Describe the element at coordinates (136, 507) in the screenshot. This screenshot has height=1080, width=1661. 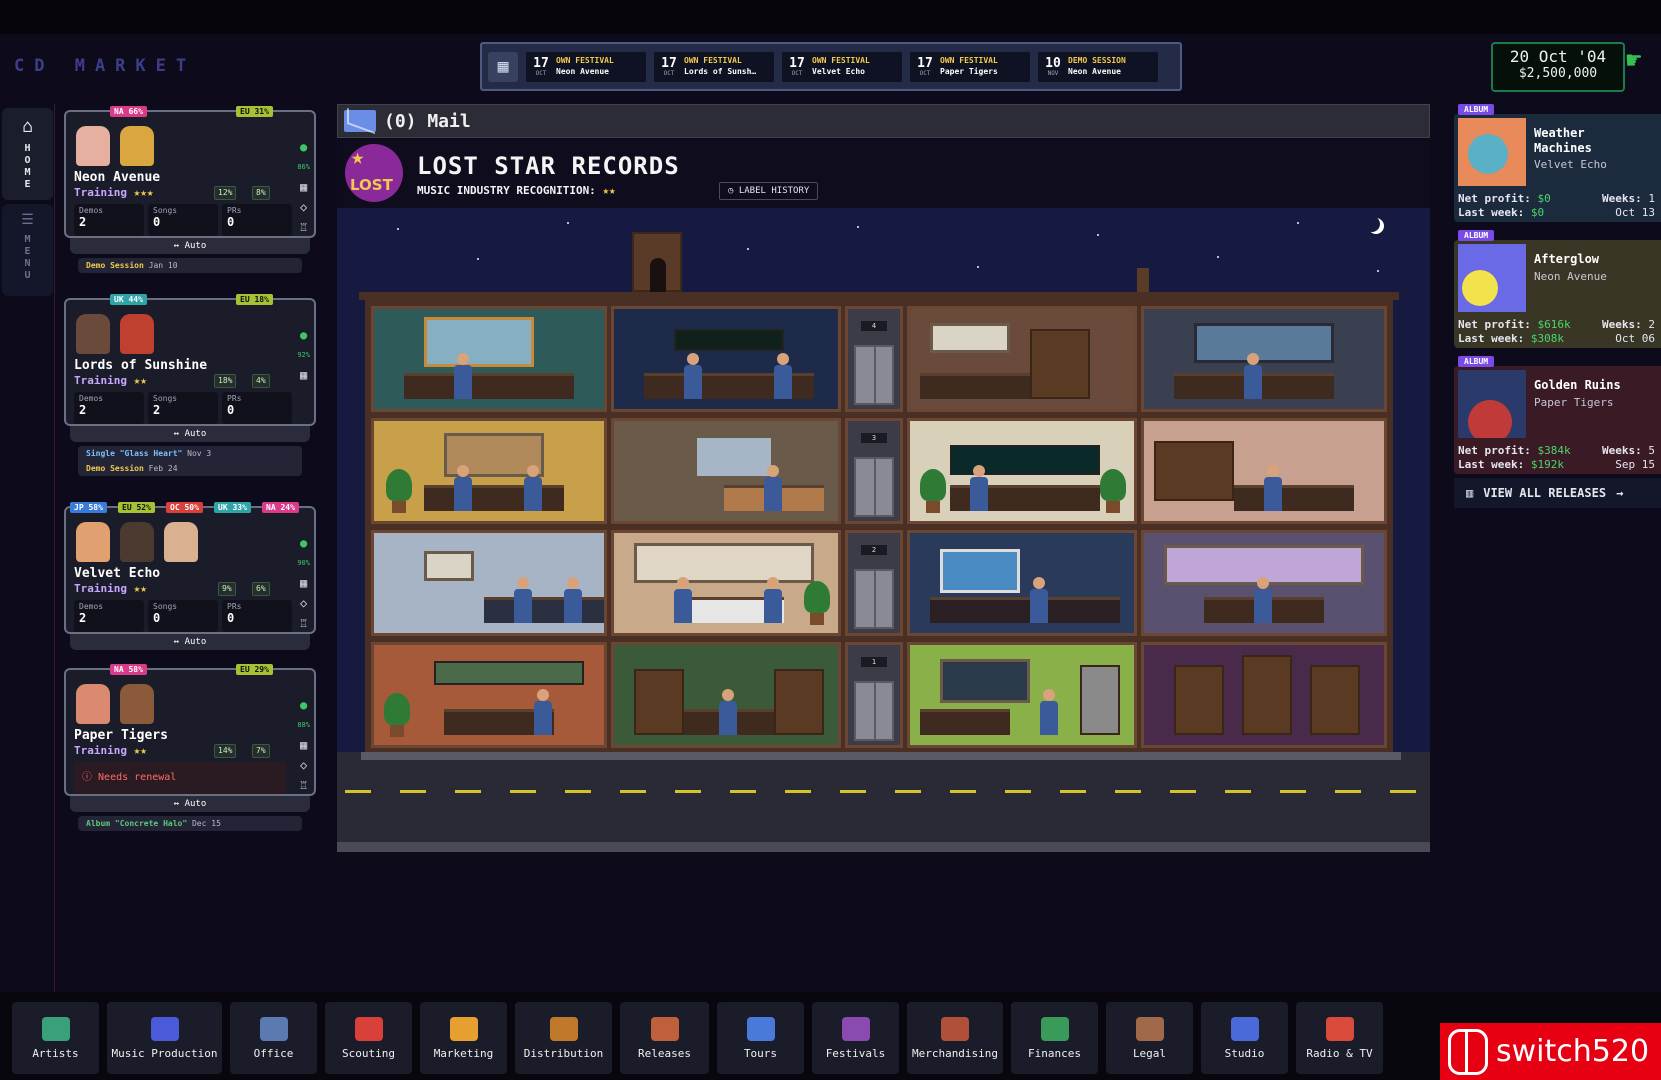
I see `market-tag: EU 52%` at that location.